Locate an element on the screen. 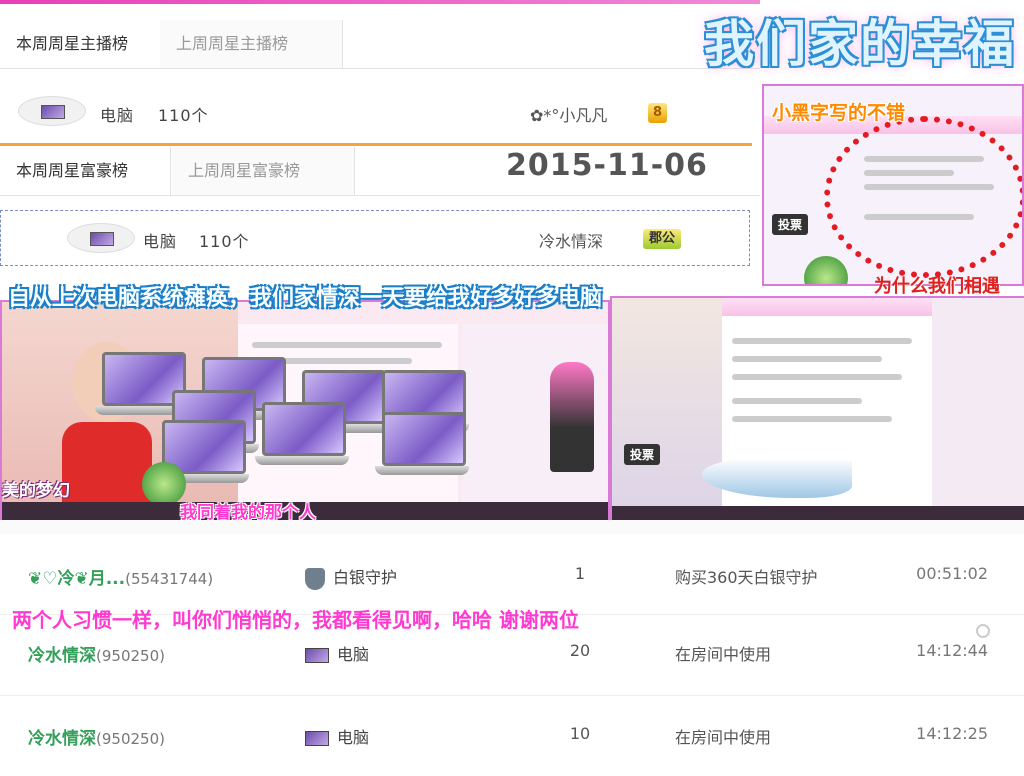 This screenshot has height=776, width=1024. tab-last-week-rich: 上周周星富豪榜 is located at coordinates (263, 171).